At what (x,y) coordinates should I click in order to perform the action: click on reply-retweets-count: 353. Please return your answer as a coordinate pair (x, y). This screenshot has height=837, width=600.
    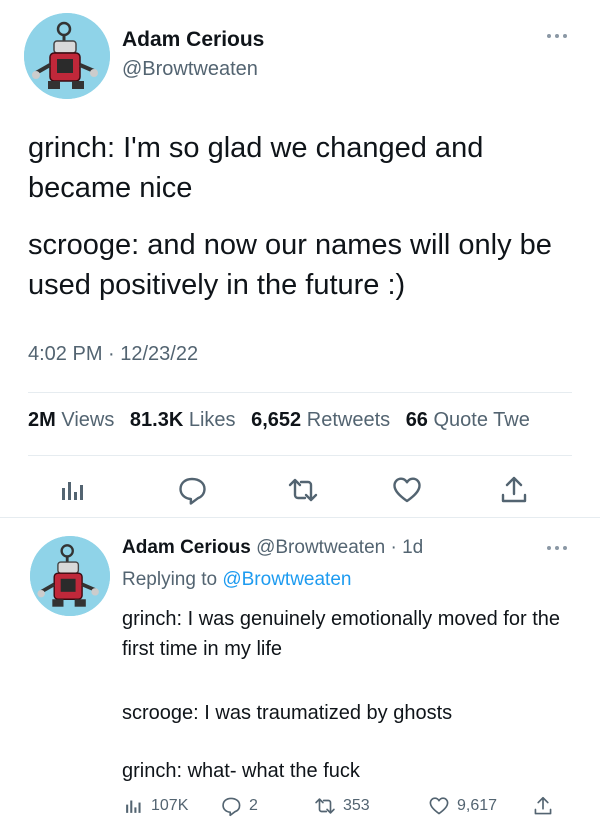
    Looking at the image, I should click on (356, 805).